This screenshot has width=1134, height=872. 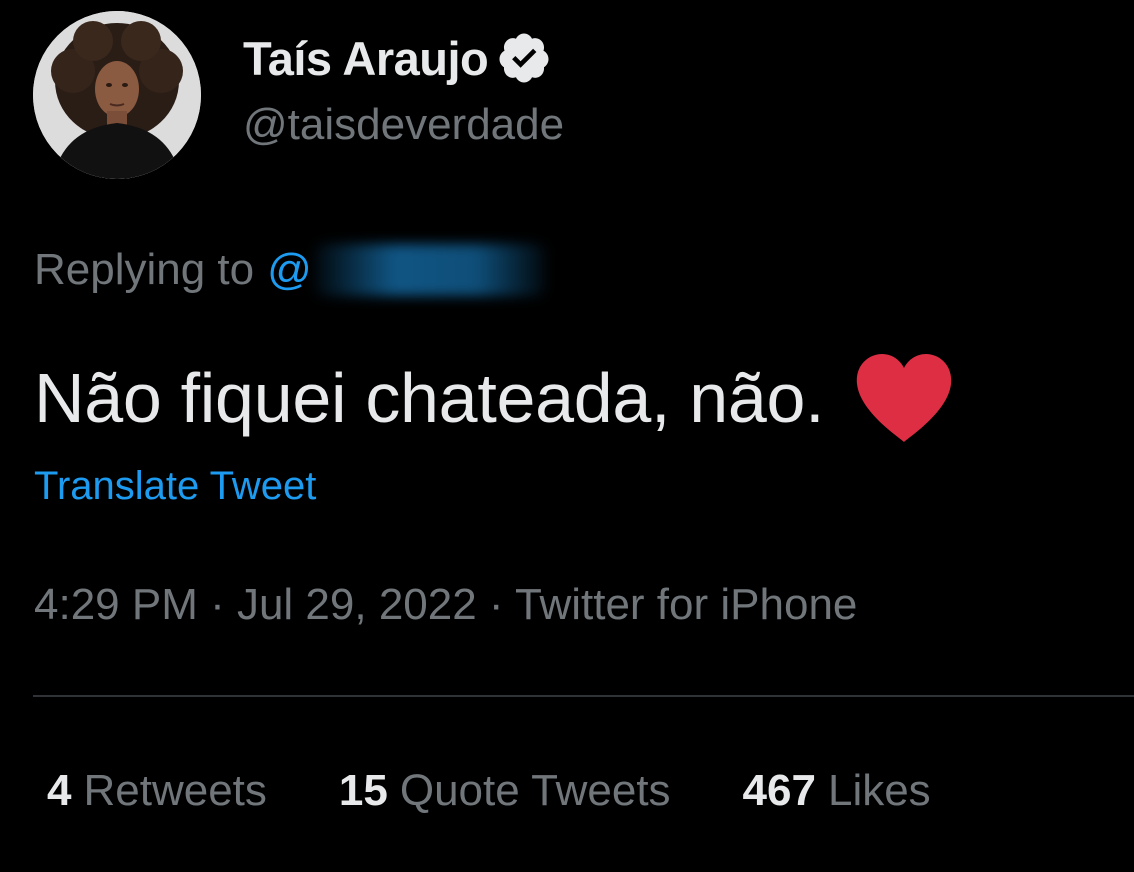 I want to click on quote-tweets-stat: 15 Quote Tweets, so click(x=505, y=791).